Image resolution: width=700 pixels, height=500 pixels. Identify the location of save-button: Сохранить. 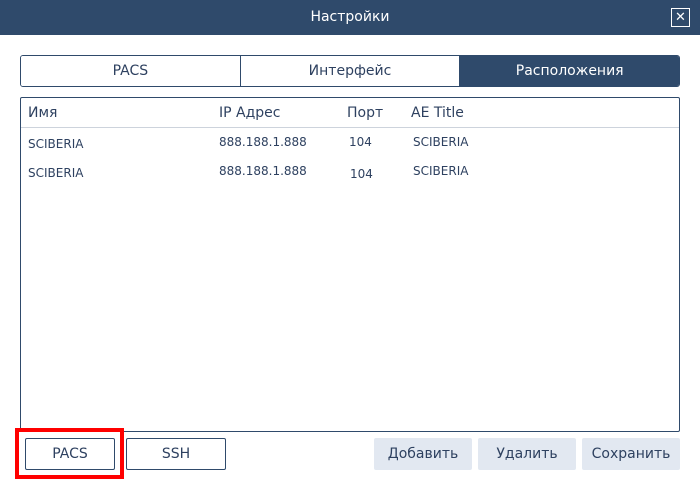
(631, 454).